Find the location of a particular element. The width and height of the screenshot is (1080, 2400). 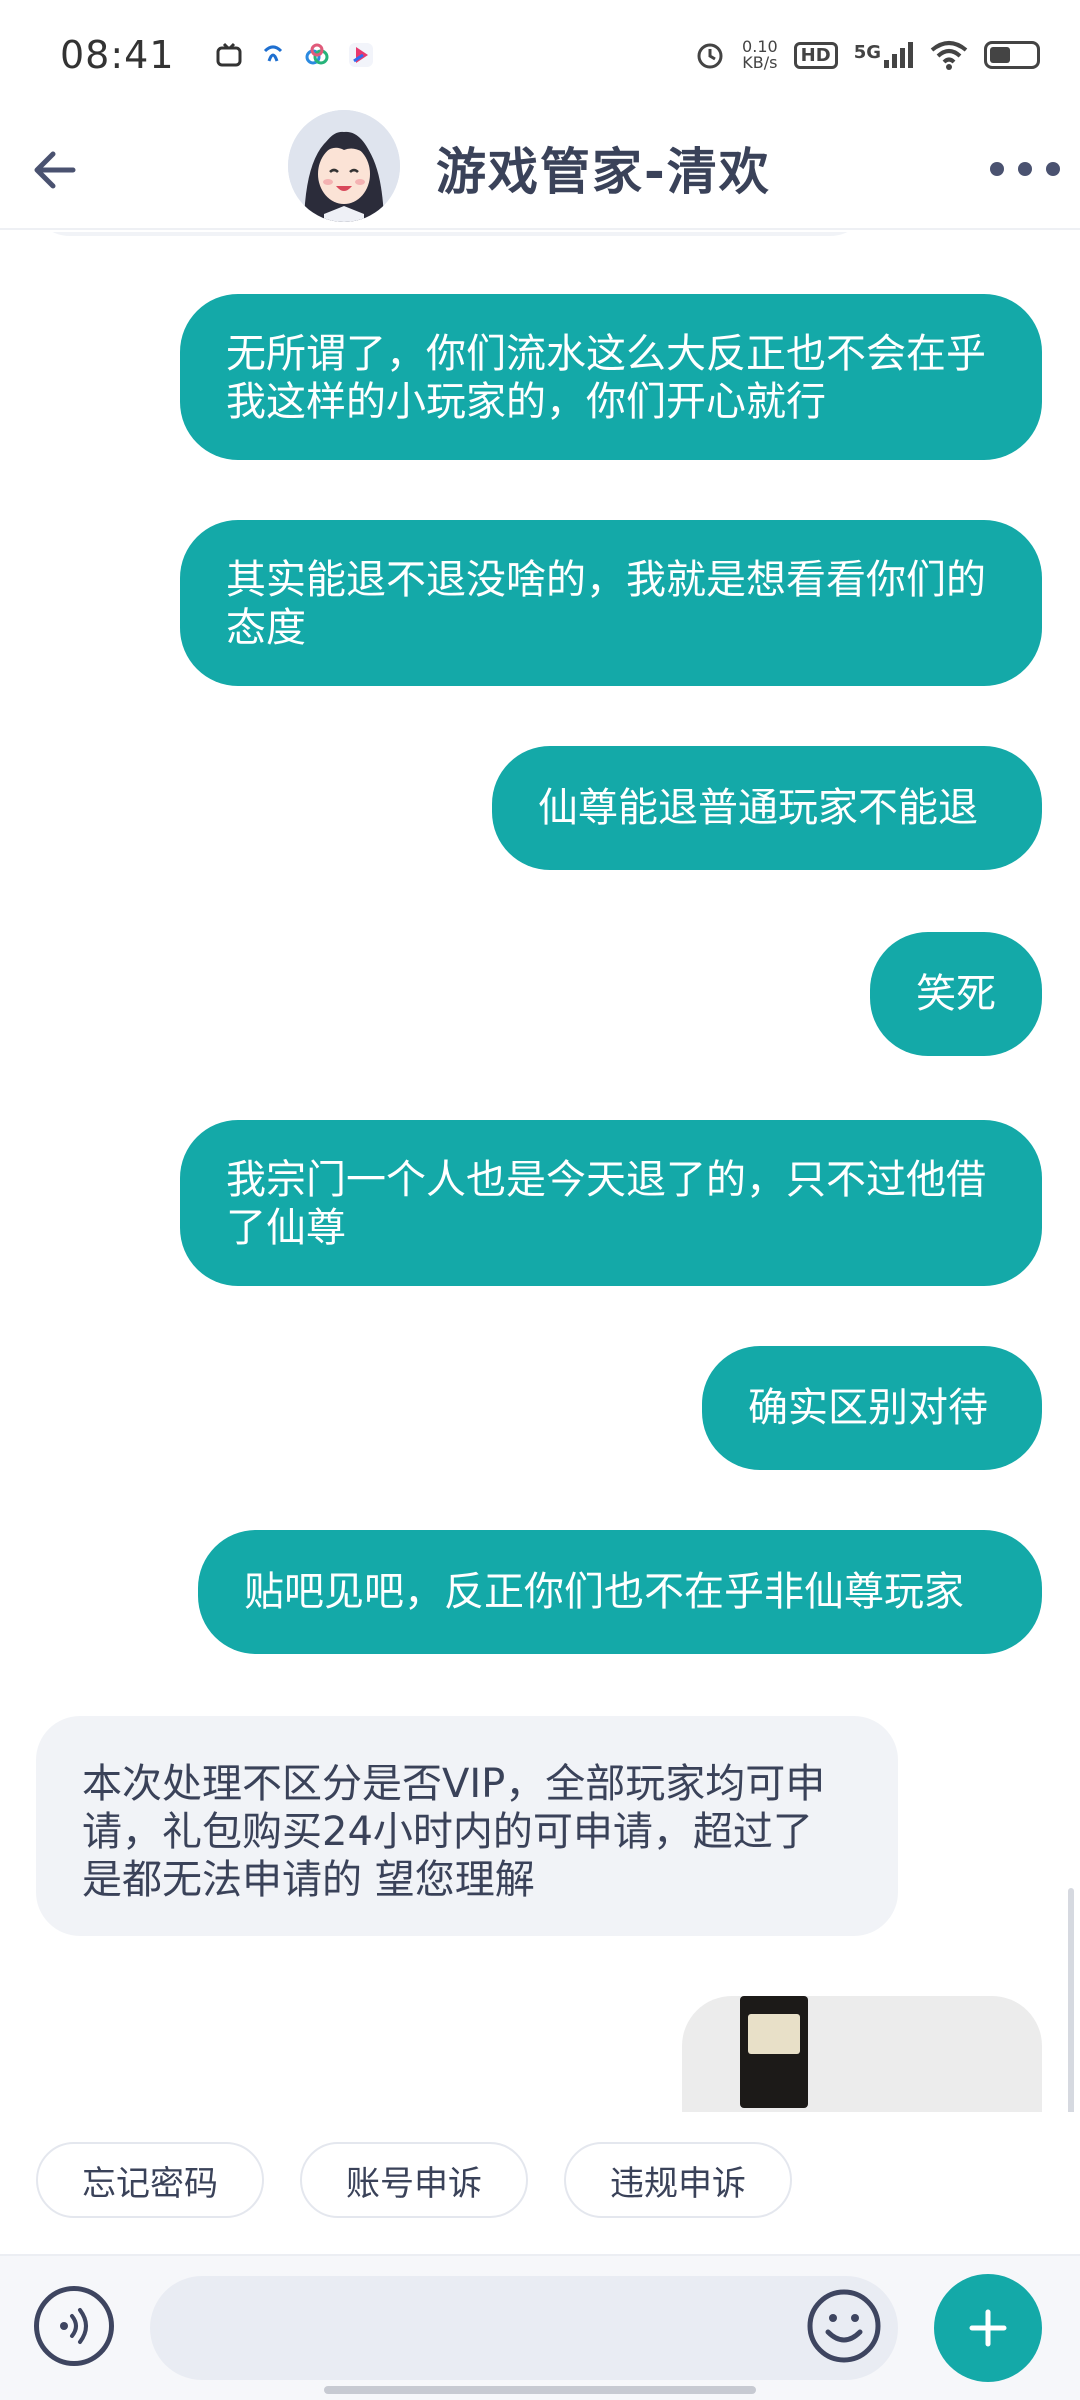

hd-badge: HD is located at coordinates (815, 55).